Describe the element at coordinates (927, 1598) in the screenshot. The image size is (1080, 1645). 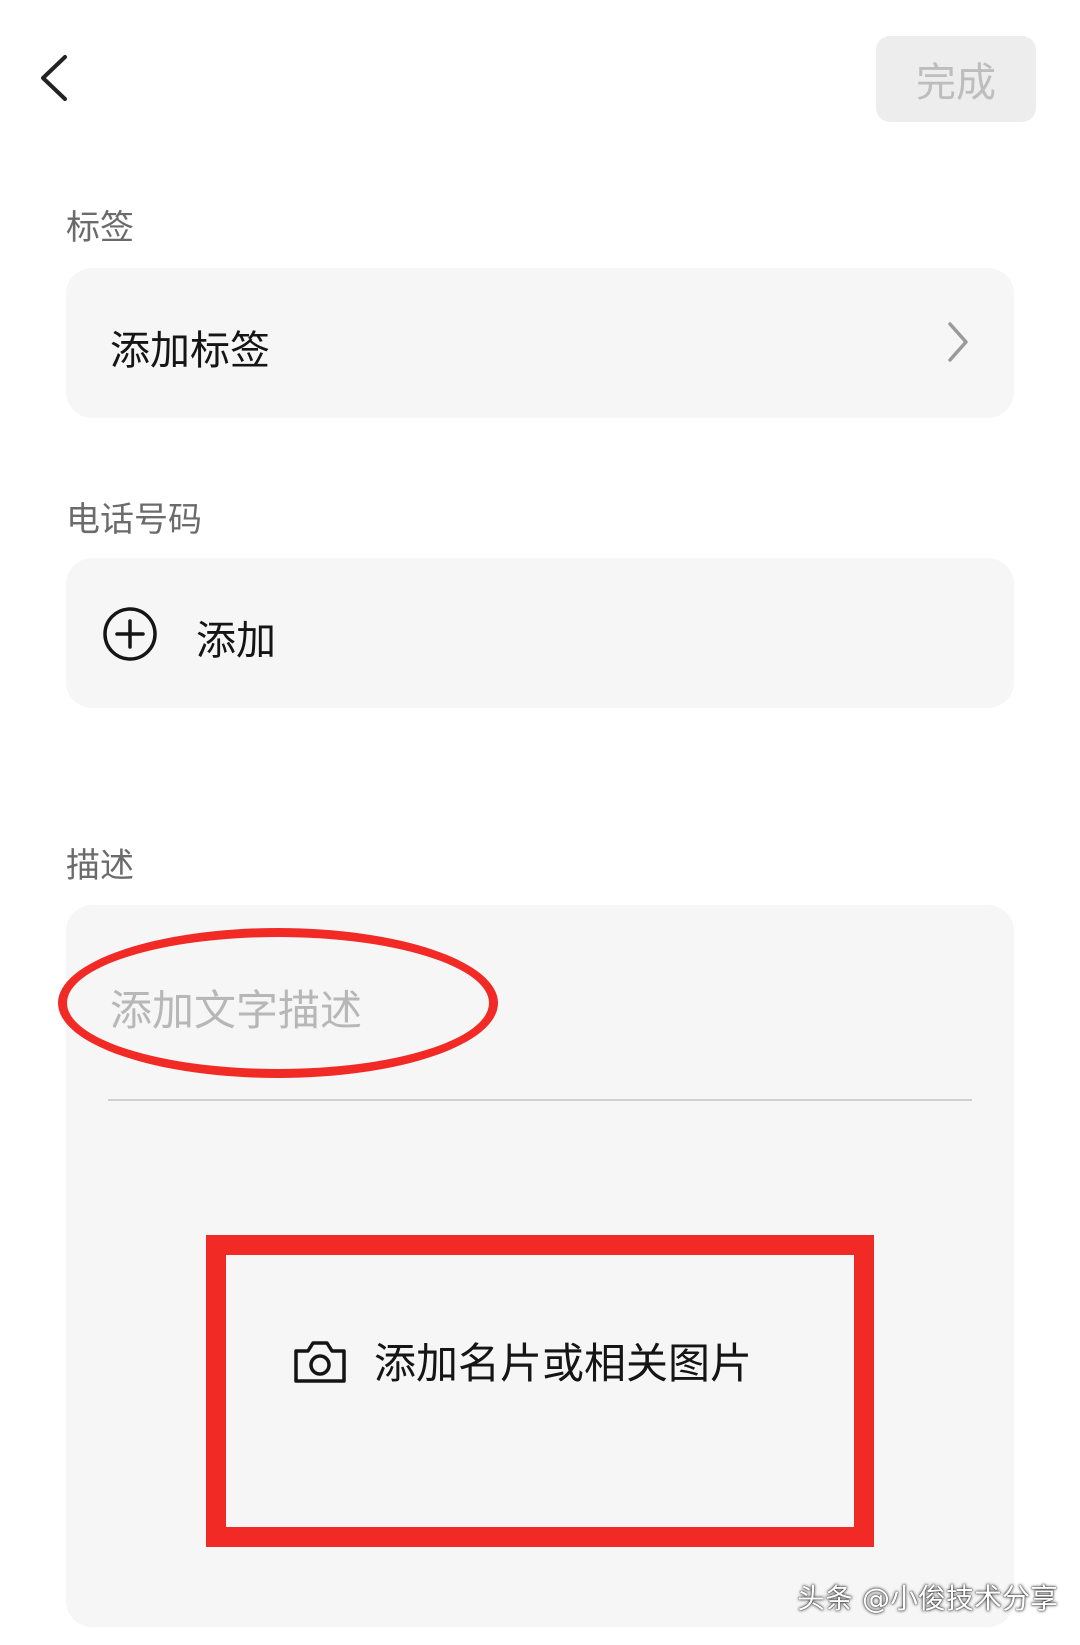
I see `watermark: 头条 @小俊技术分享` at that location.